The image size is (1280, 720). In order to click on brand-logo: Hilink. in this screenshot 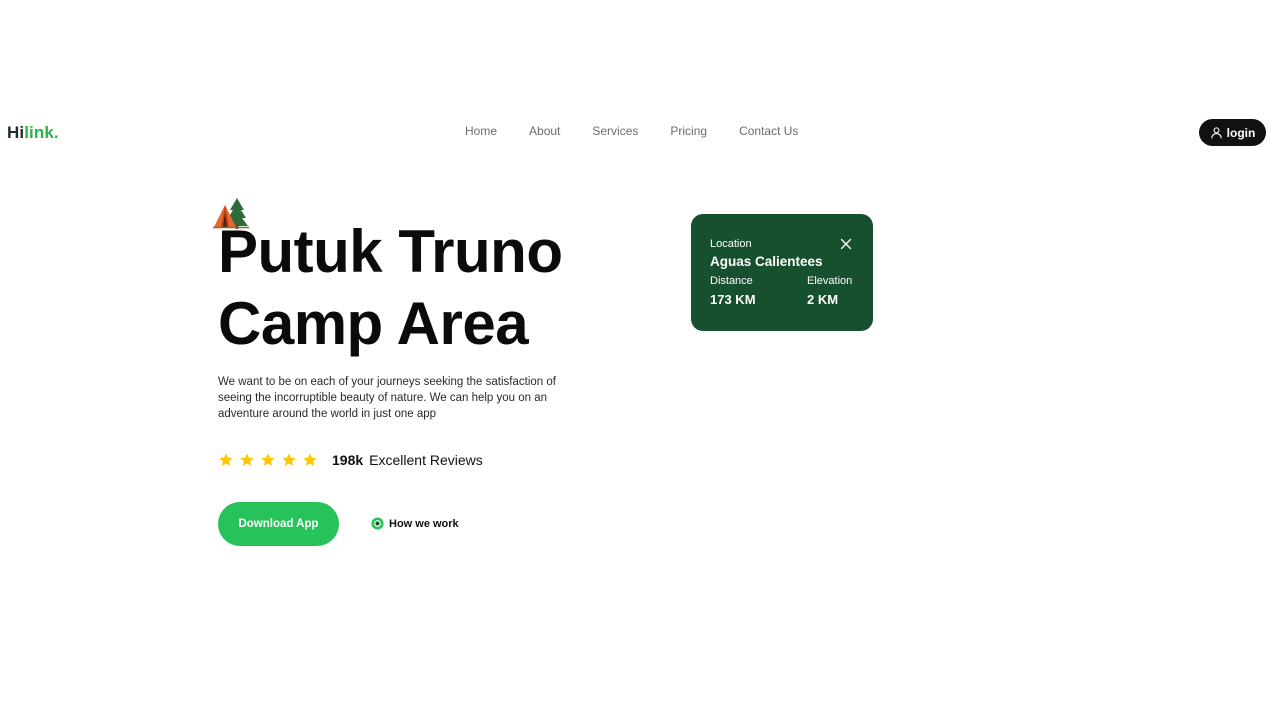, I will do `click(33, 133)`.